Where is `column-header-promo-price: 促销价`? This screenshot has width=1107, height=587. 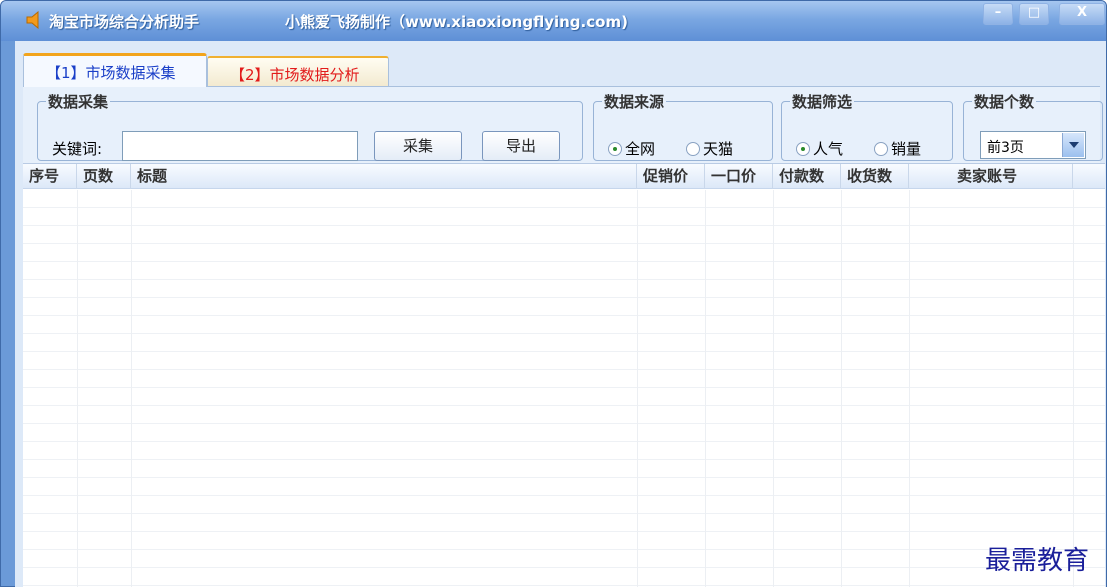
column-header-promo-price: 促销价 is located at coordinates (671, 176).